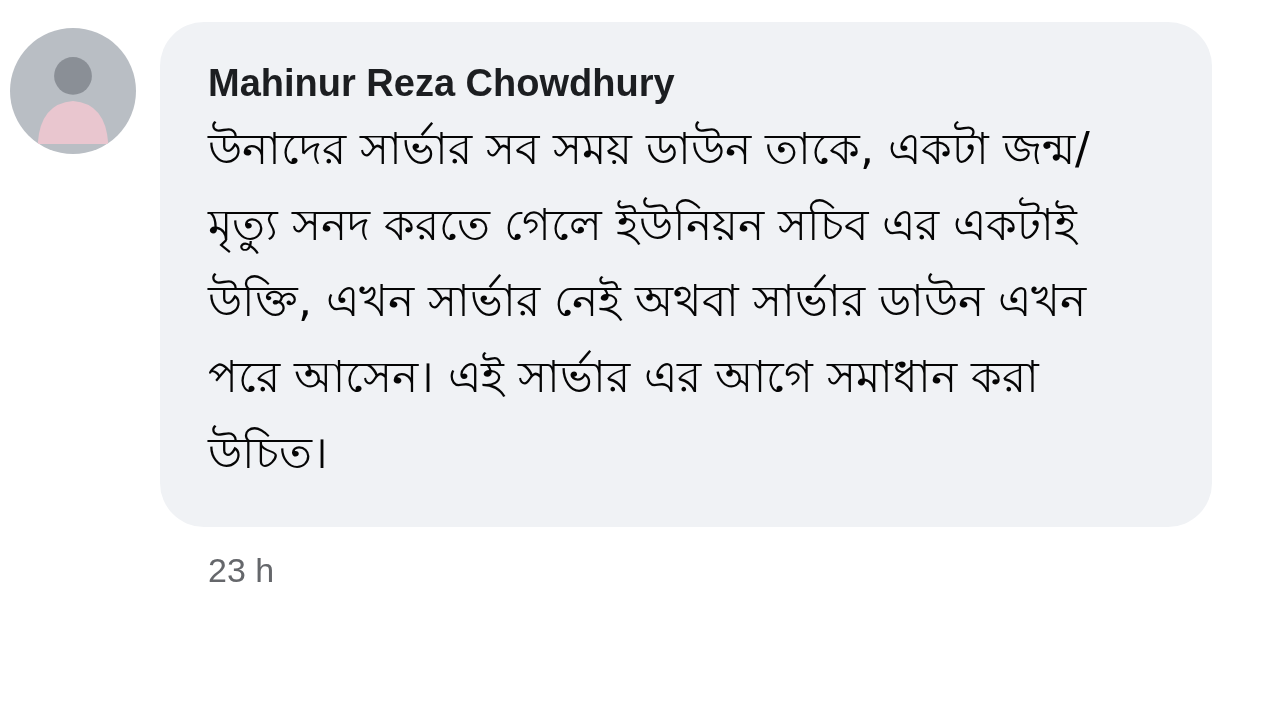 Image resolution: width=1280 pixels, height=720 pixels. Describe the element at coordinates (686, 83) in the screenshot. I see `author-name: Mahinur Reza Chowdhury` at that location.